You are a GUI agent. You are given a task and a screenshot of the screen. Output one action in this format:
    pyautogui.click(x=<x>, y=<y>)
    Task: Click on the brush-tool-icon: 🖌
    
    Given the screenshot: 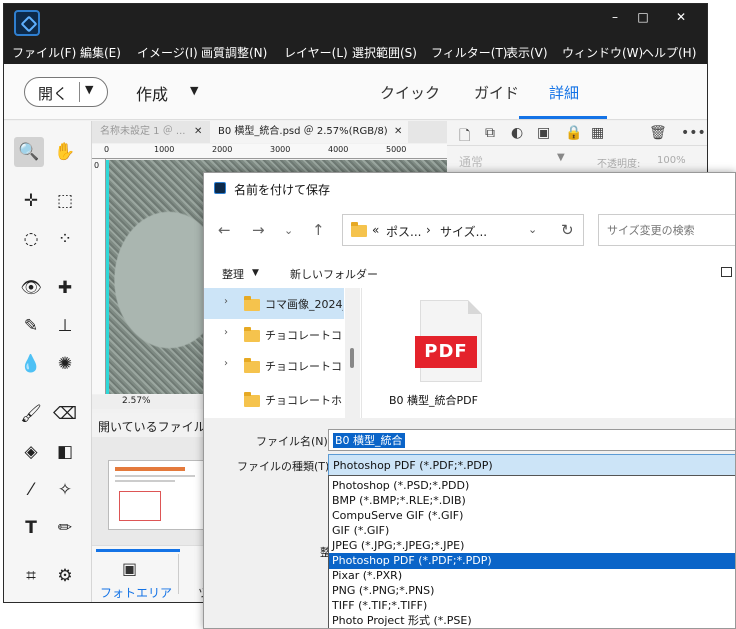 What is the action you would take?
    pyautogui.click(x=31, y=414)
    